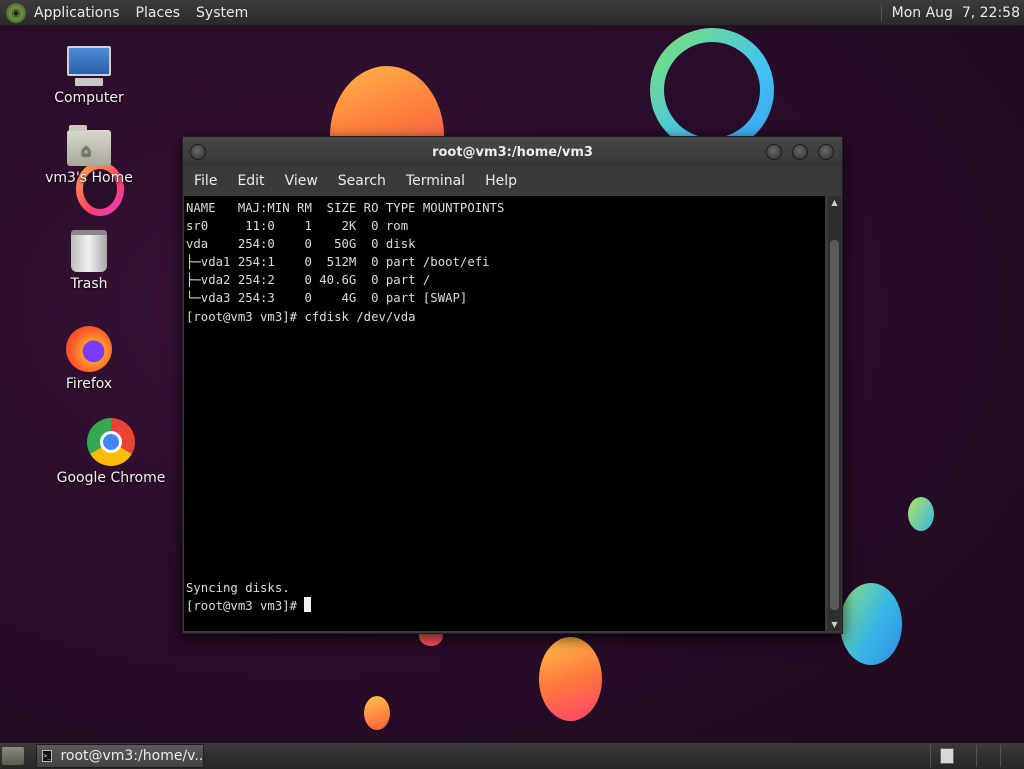  What do you see at coordinates (301, 244) in the screenshot?
I see `terminal-line: vda 254:0 0 50G 0 disk` at bounding box center [301, 244].